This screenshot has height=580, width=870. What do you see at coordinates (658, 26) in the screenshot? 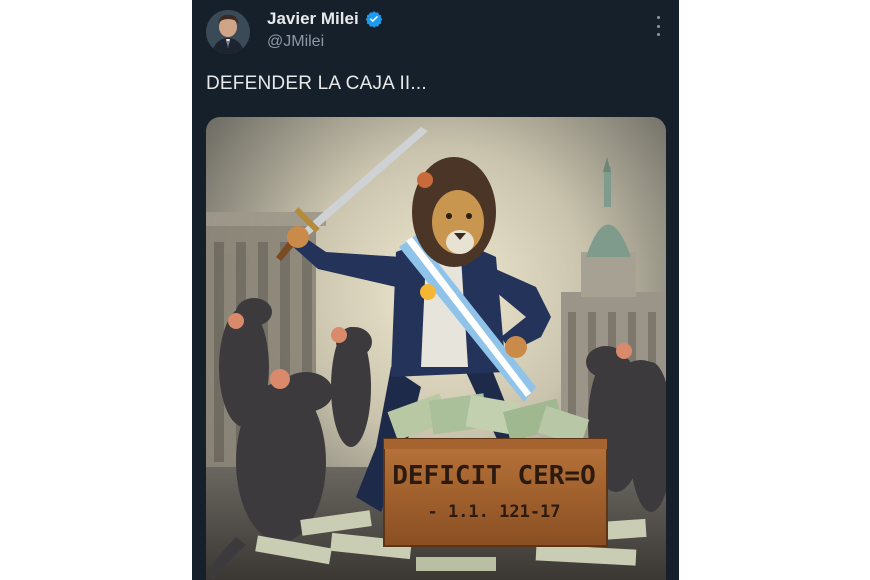
I see `more-options-icon` at bounding box center [658, 26].